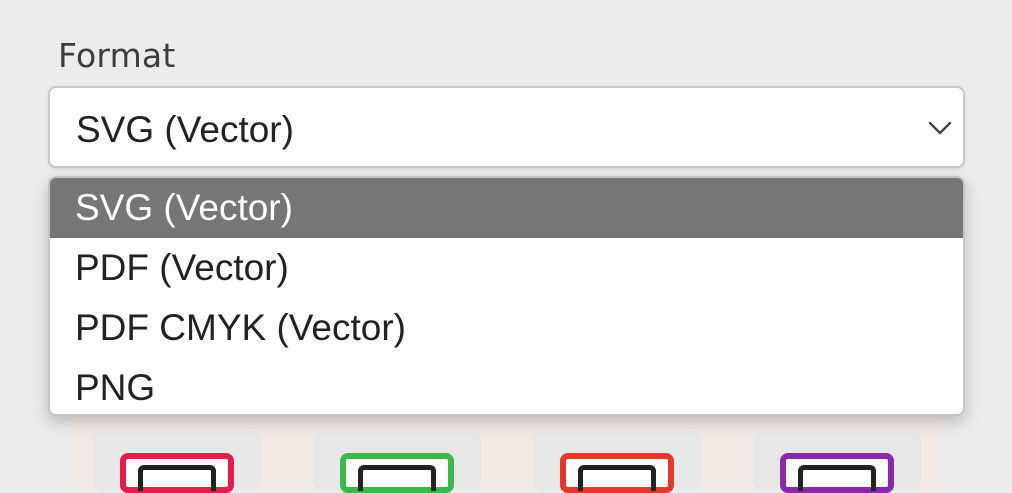  I want to click on format-select-value: SVG (Vector), so click(185, 129).